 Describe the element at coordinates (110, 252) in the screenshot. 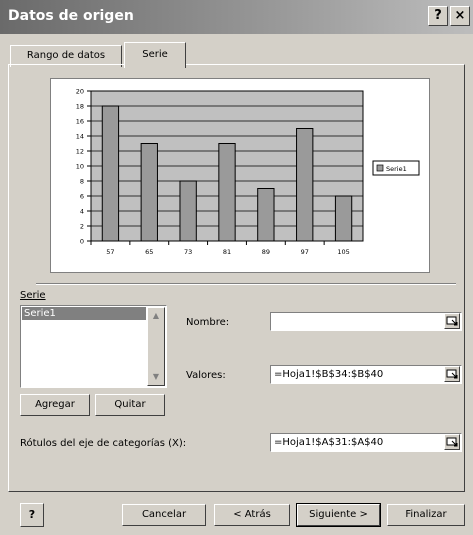

I see `x-tick-label: 57` at that location.